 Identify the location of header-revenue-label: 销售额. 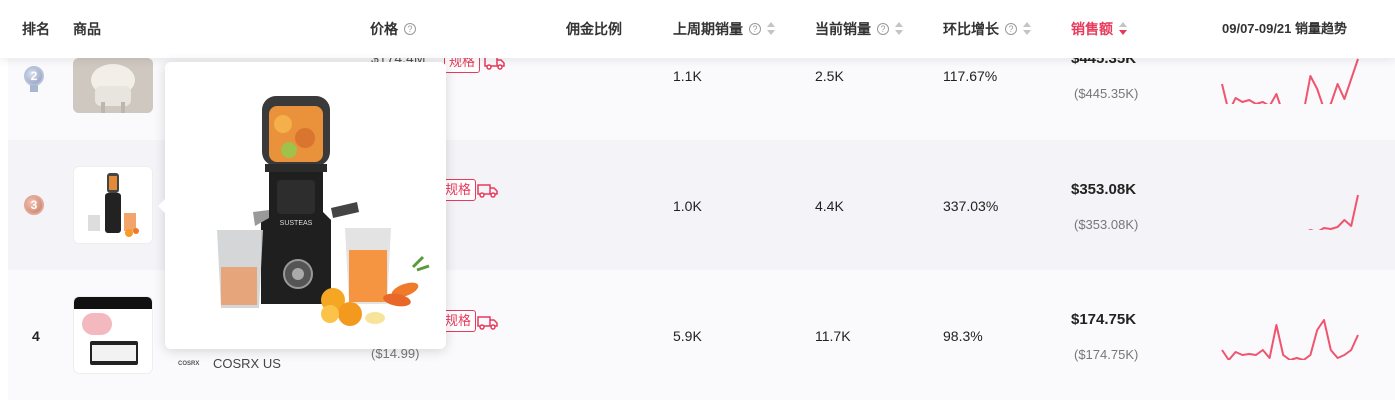
(1092, 29).